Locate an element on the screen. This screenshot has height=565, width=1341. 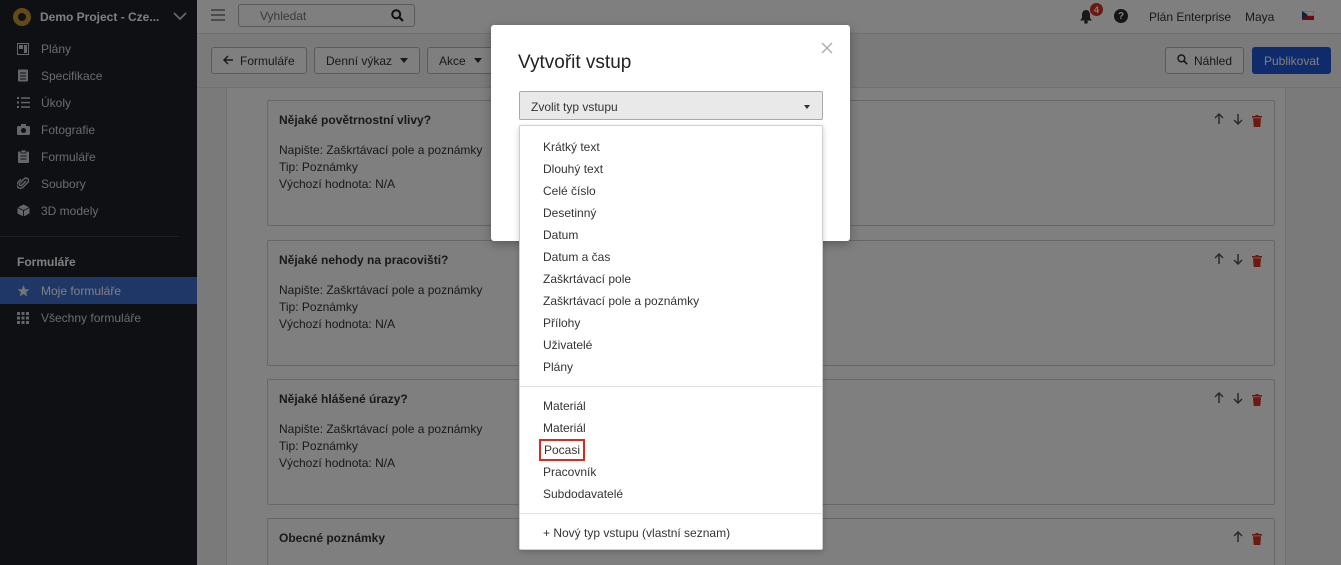
option-datetime: Datum a čas is located at coordinates (671, 257).